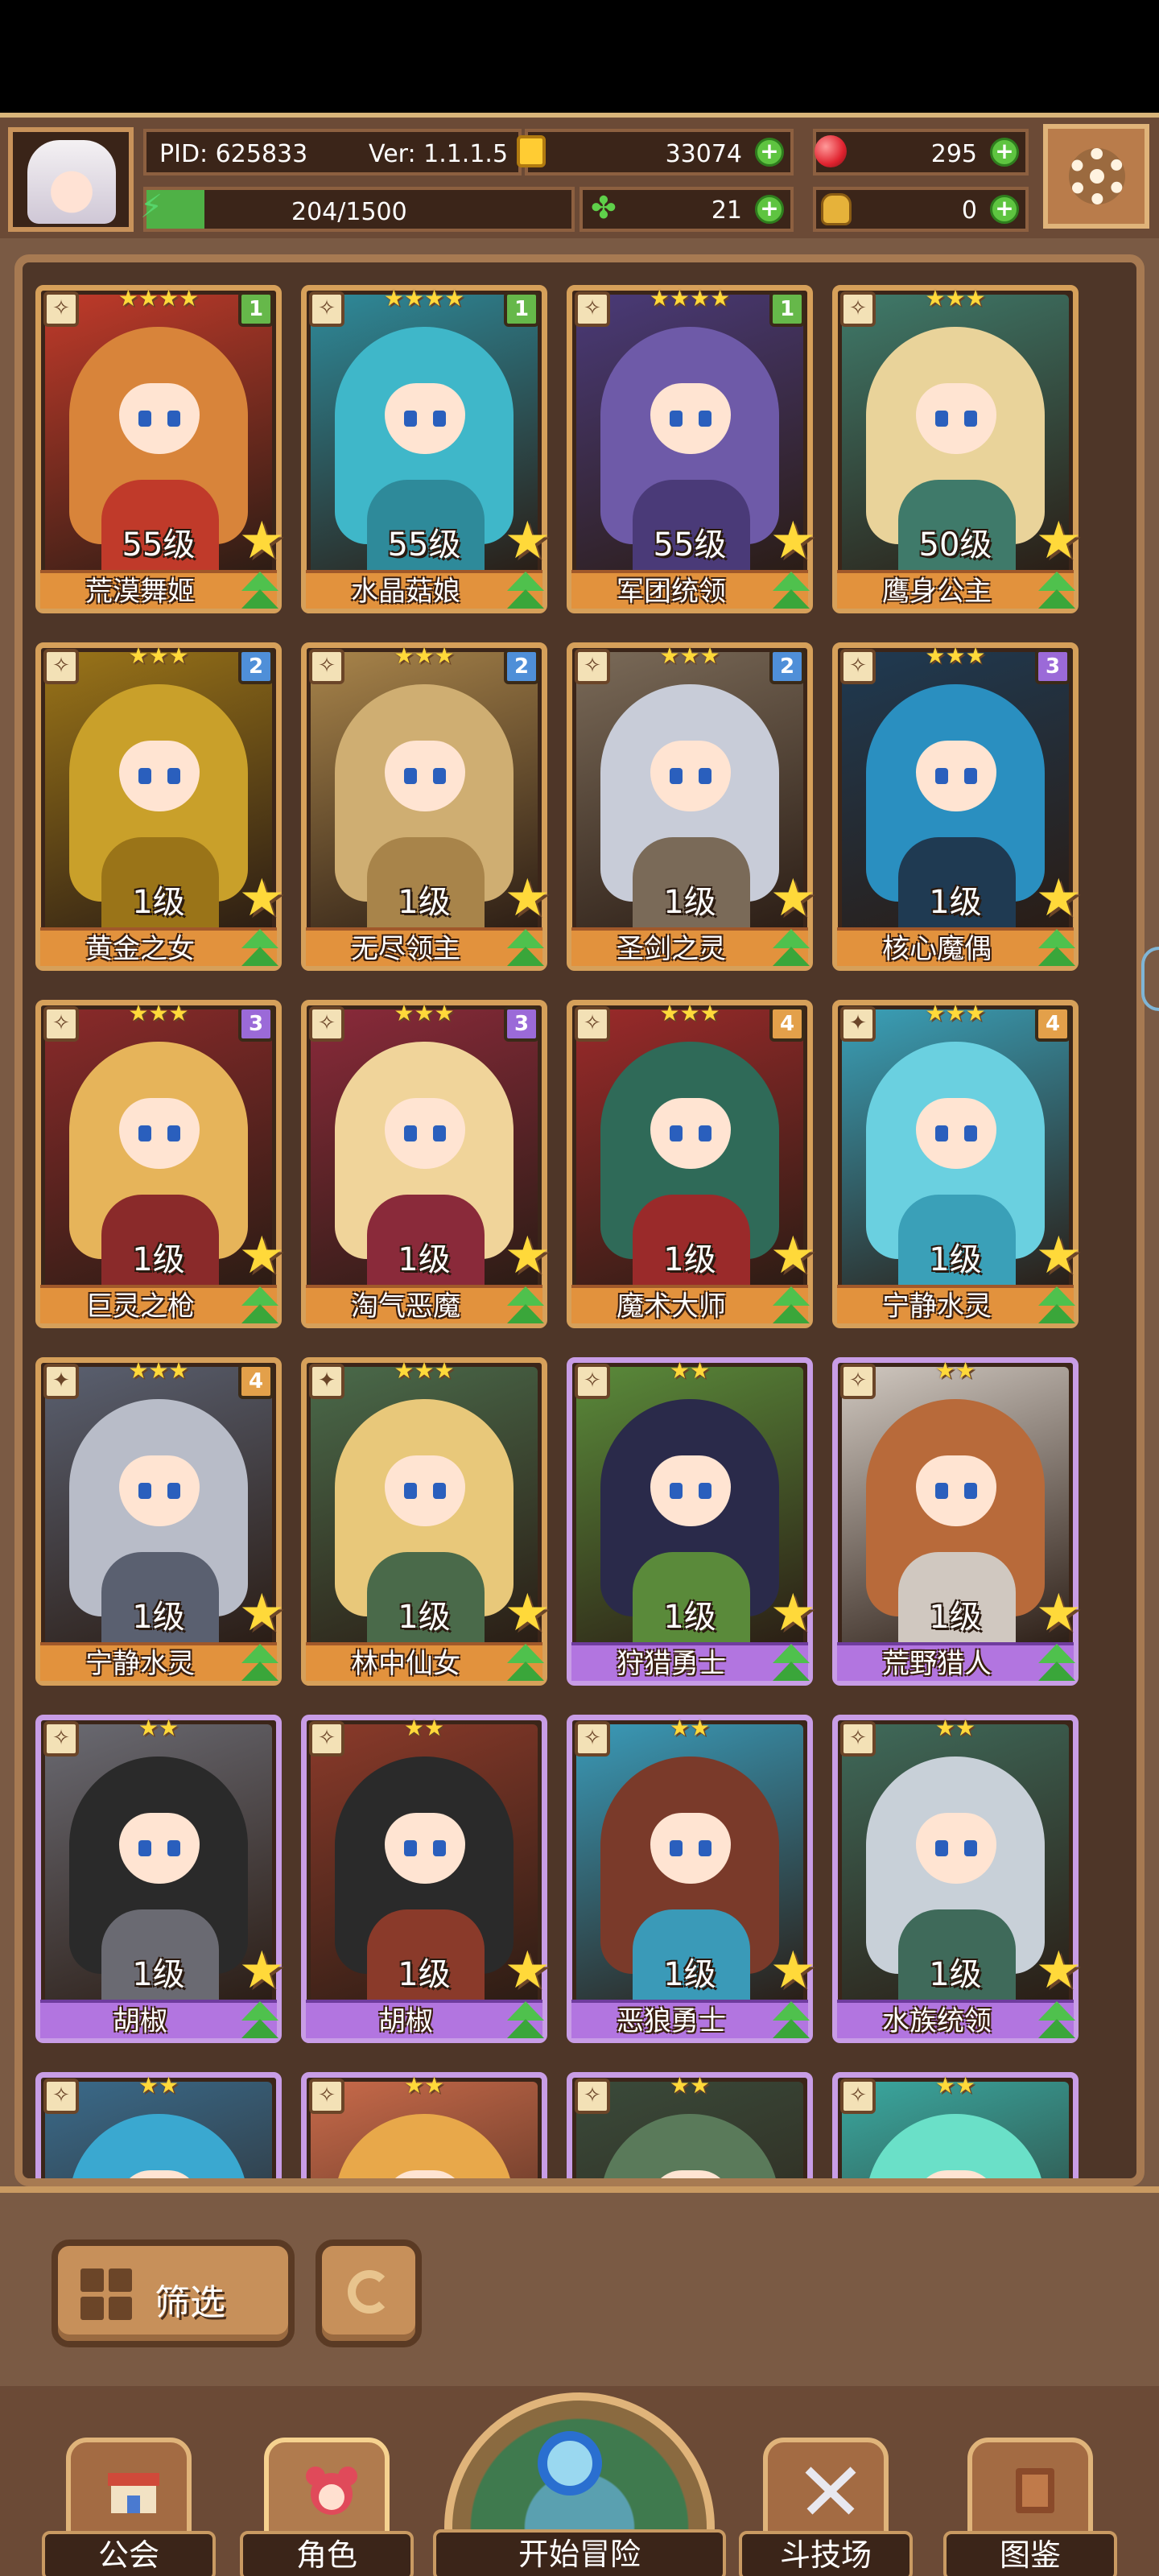 The height and width of the screenshot is (2576, 1159). I want to click on character-card: ✧ ★★★★ 1 55级 荒漠舞姬 ★, so click(160, 449).